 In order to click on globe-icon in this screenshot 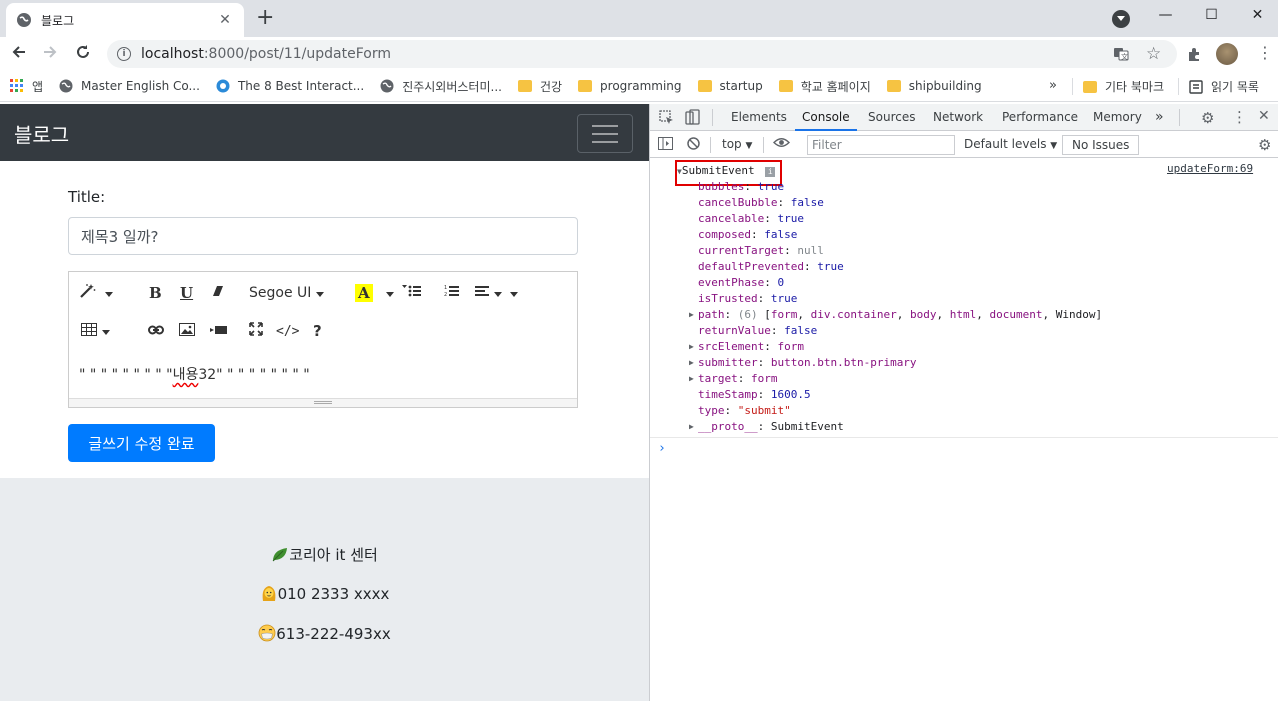, I will do `click(223, 86)`.